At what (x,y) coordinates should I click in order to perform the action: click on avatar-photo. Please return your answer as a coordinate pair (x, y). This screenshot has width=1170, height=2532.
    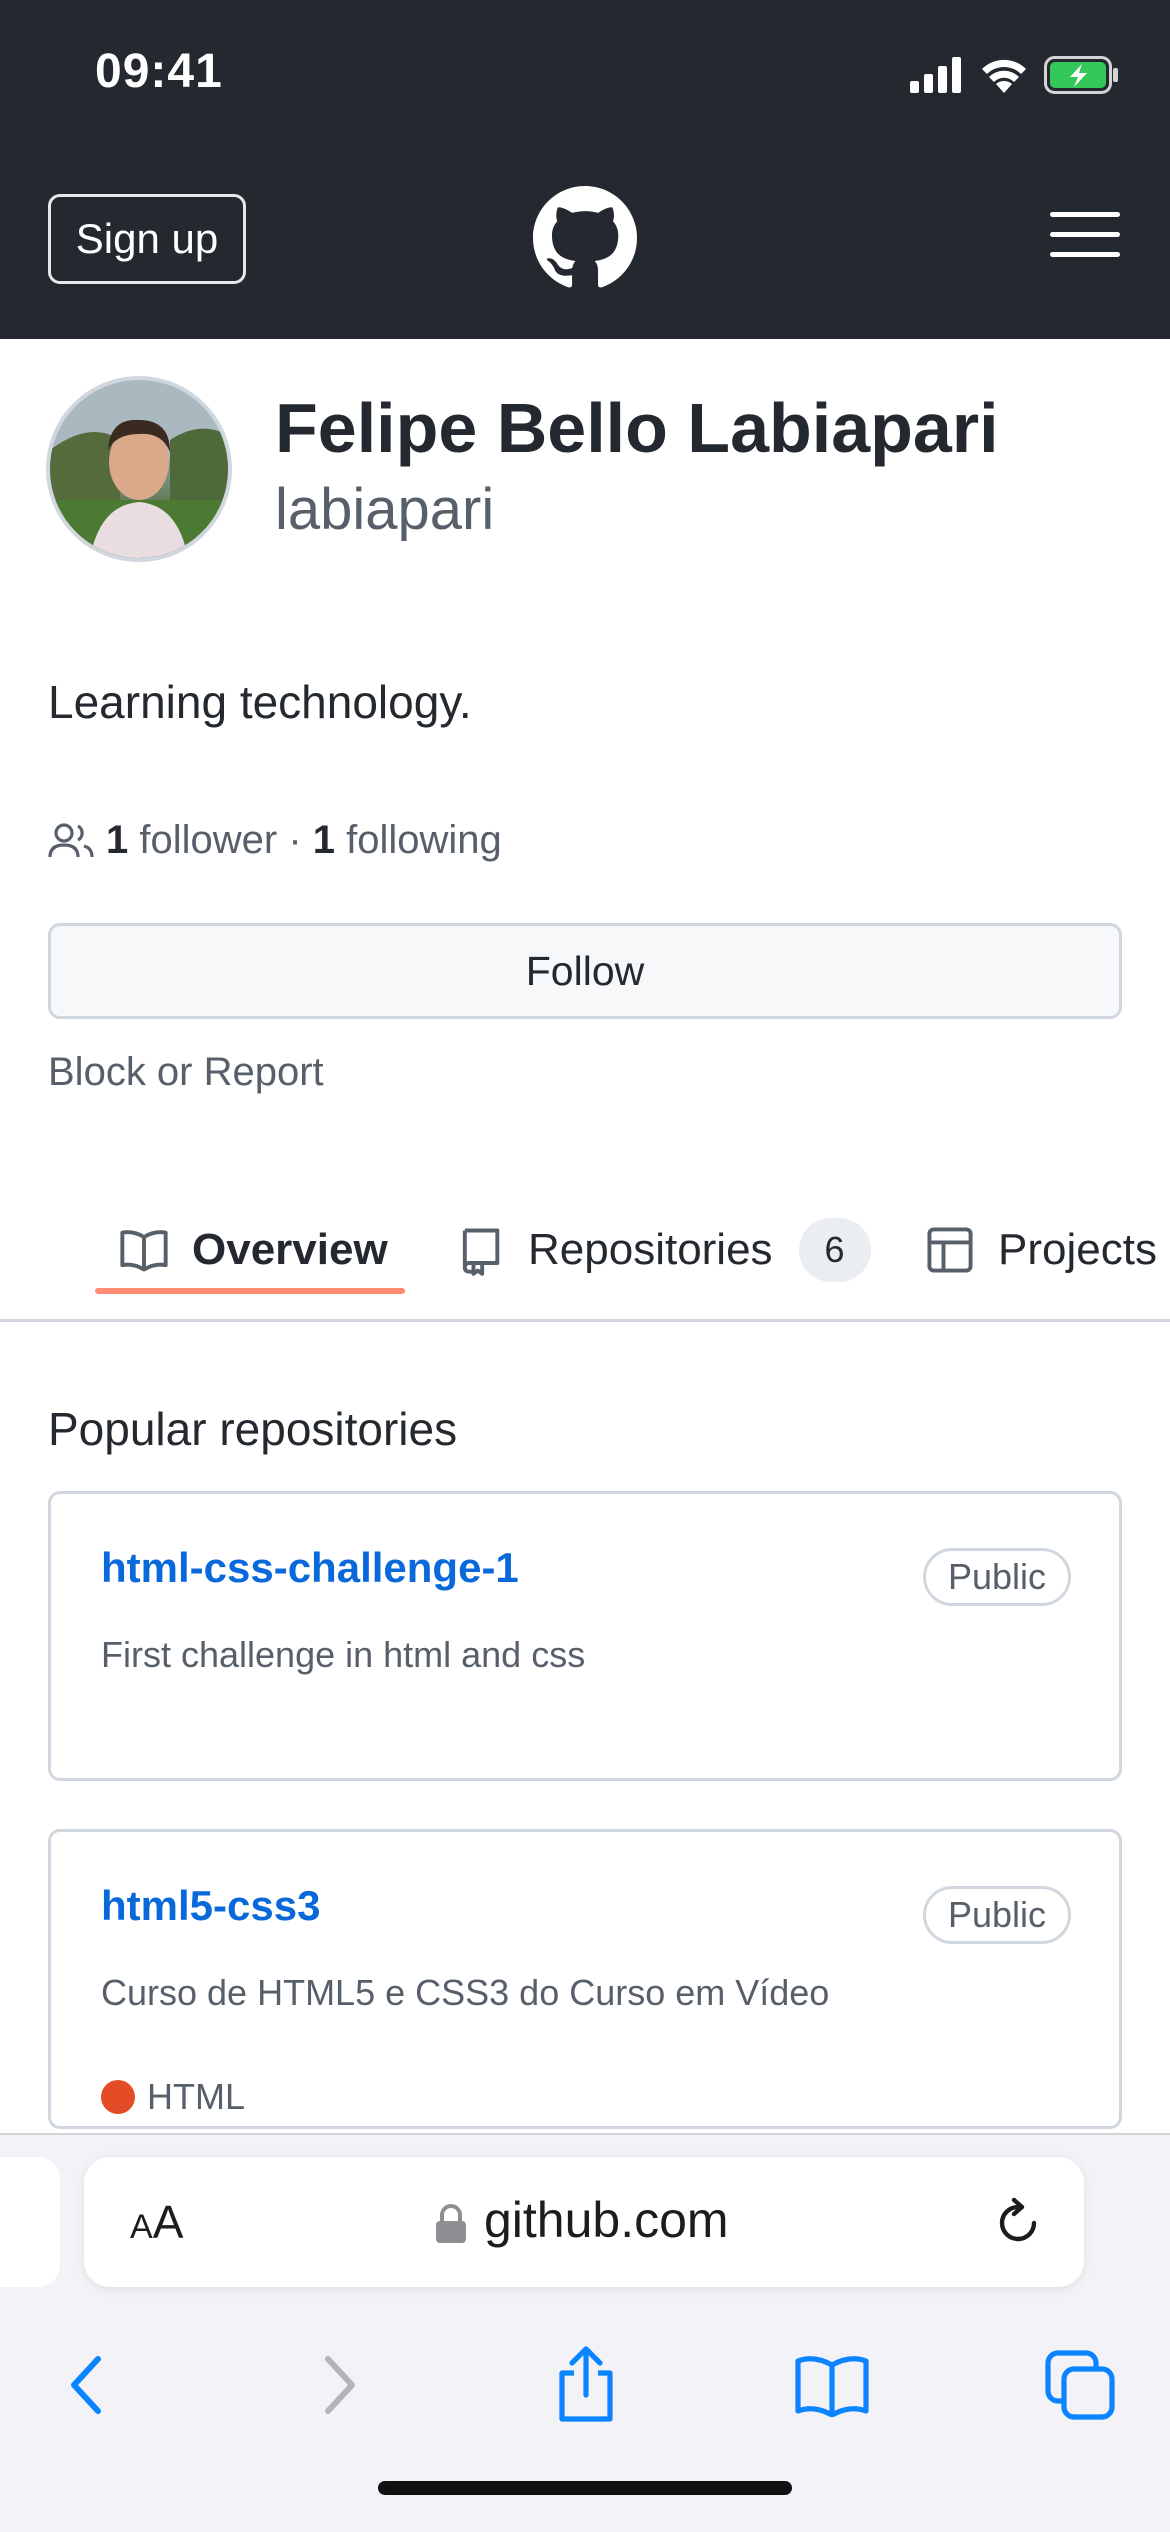
    Looking at the image, I should click on (139, 469).